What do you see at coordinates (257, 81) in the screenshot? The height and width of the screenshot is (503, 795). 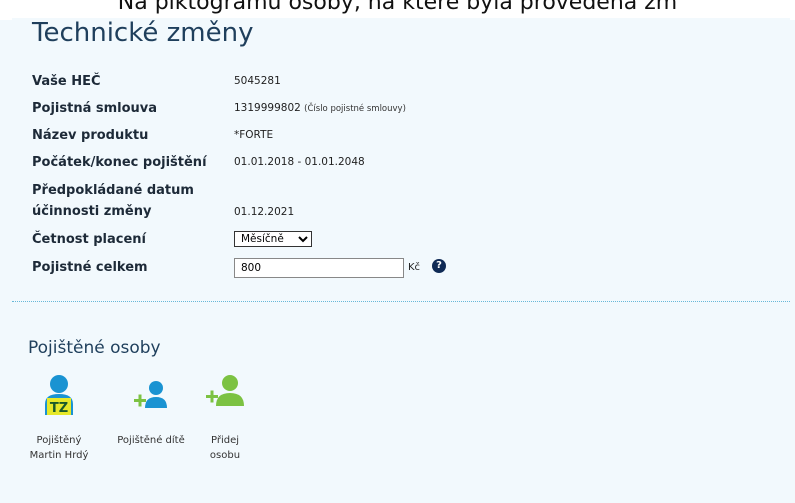 I see `field-value-hec: 5045281` at bounding box center [257, 81].